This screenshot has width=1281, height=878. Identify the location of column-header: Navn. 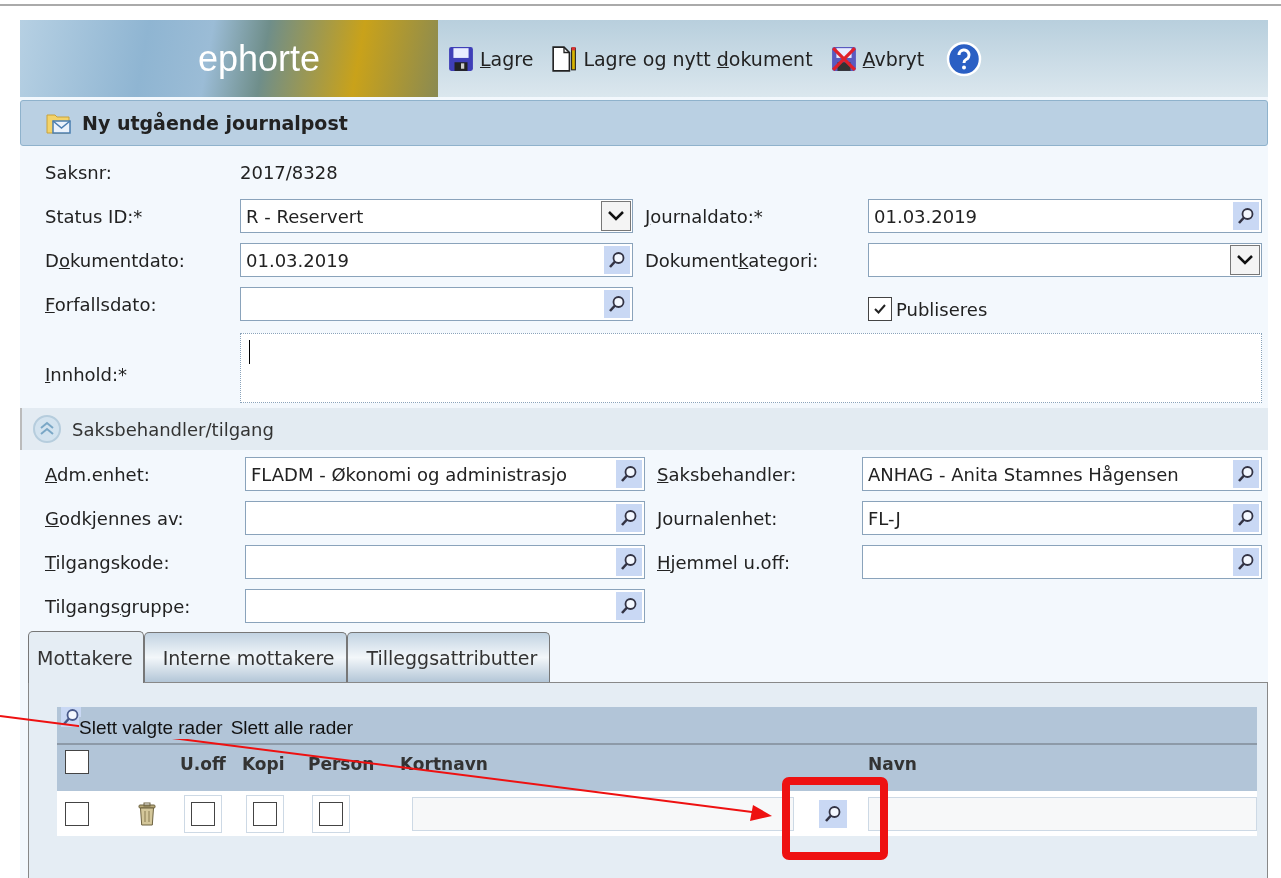
(892, 764).